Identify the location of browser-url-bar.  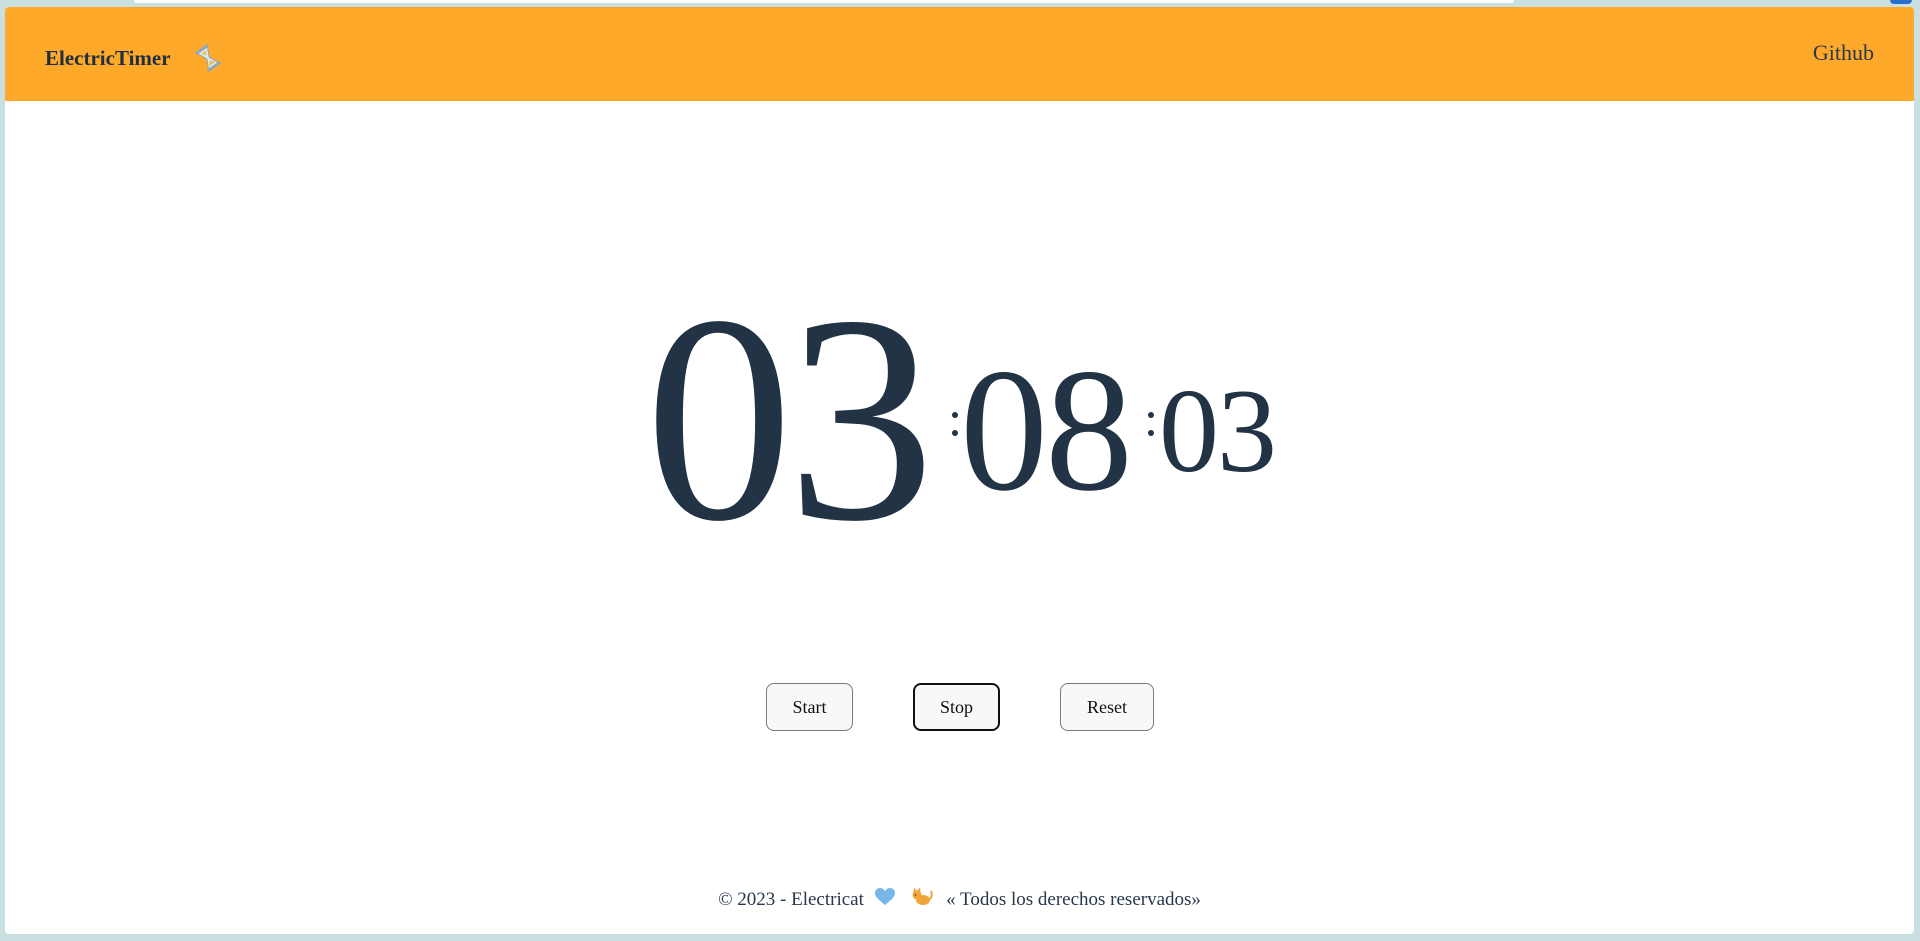
(824, 1).